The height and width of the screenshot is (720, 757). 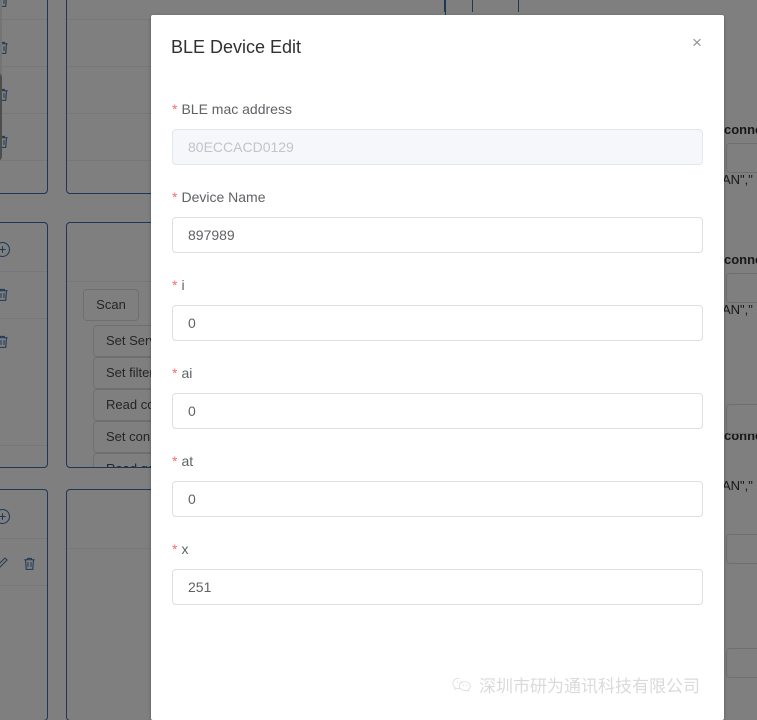 I want to click on form-item-ai: * ai, so click(x=437, y=396).